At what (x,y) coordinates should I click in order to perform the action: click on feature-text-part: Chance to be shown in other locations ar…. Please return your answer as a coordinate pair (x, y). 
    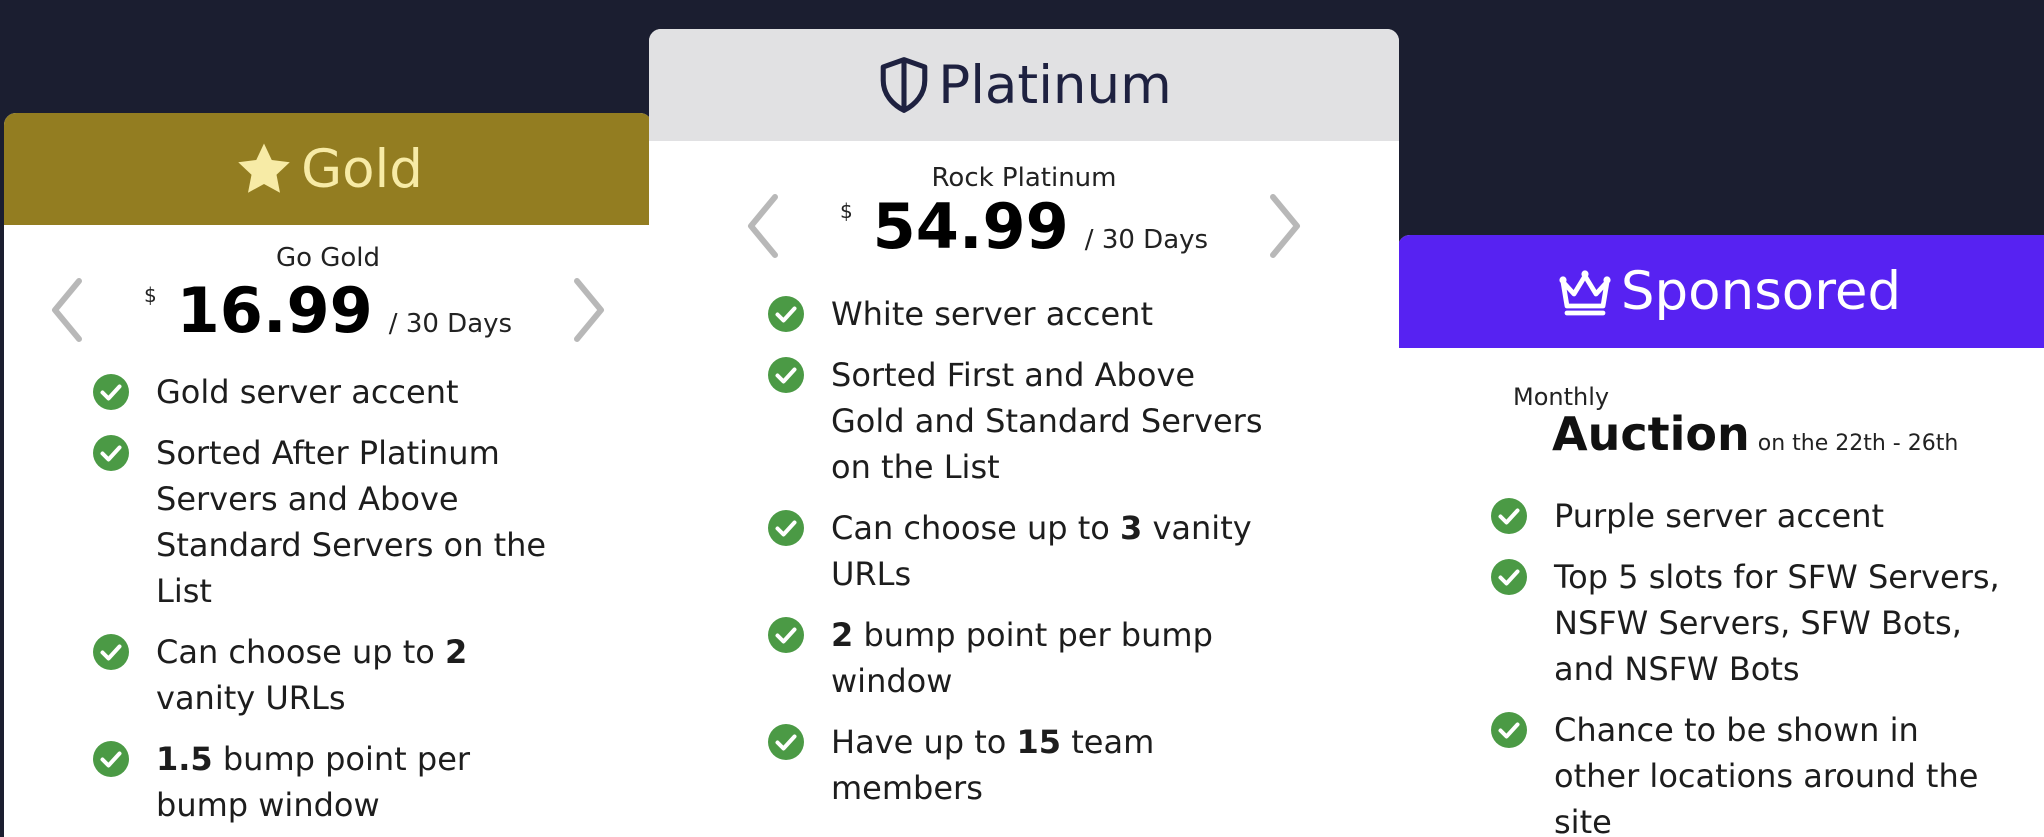
    Looking at the image, I should click on (1766, 774).